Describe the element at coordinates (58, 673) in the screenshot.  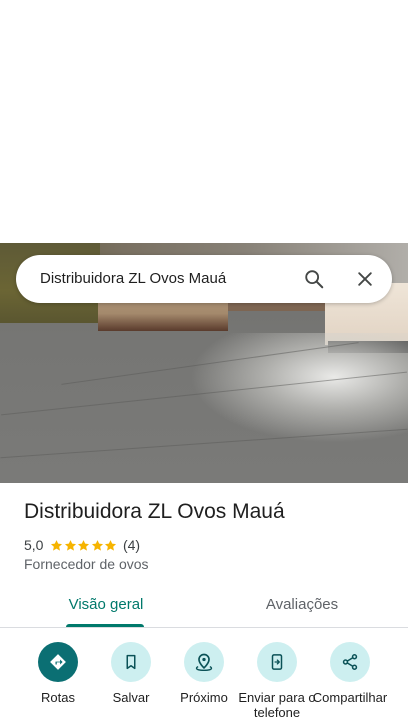
I see `directions-button: Rotas` at that location.